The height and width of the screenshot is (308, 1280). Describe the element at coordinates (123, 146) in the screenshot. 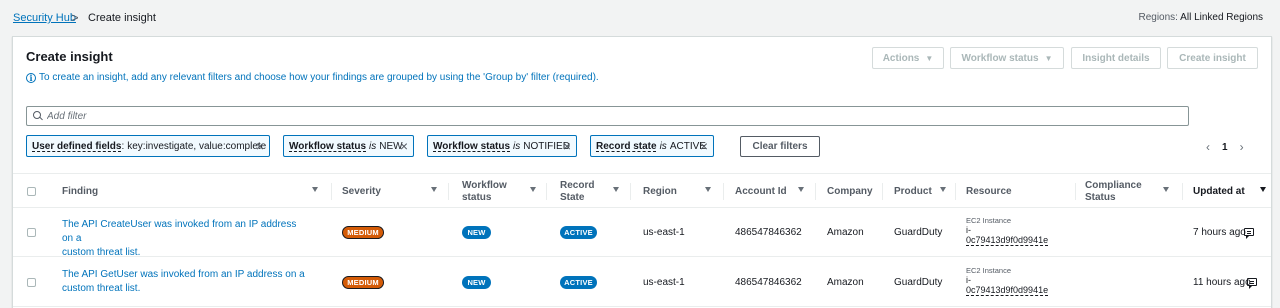

I see `filter-operator: :` at that location.